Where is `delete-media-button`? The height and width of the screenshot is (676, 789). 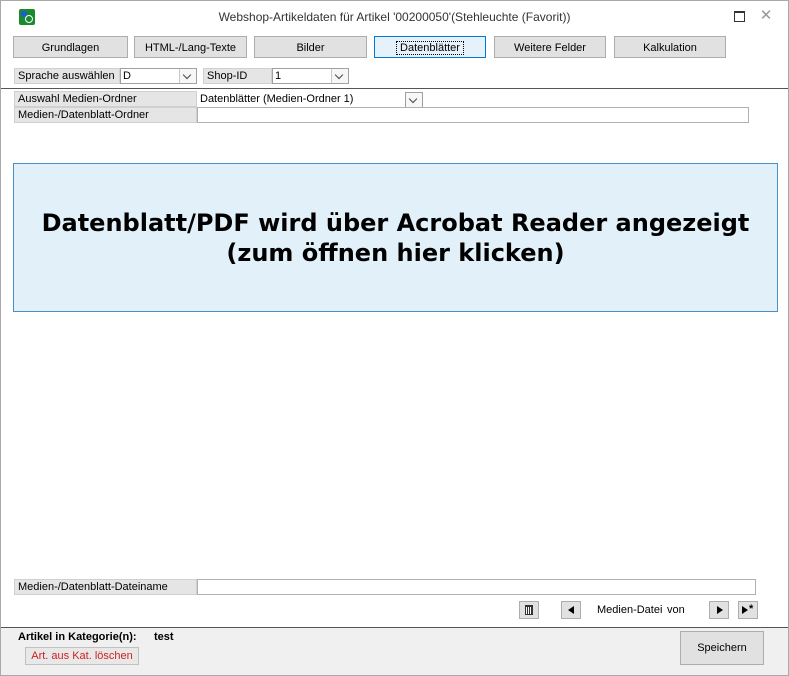
delete-media-button is located at coordinates (529, 610).